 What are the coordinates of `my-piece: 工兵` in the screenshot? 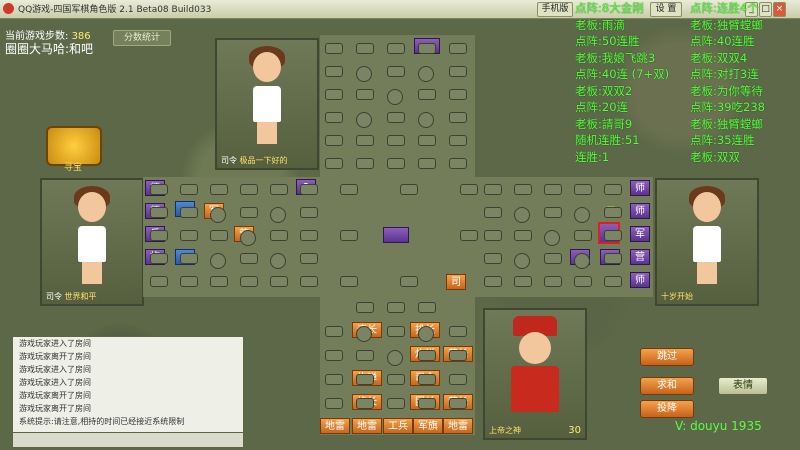 It's located at (398, 426).